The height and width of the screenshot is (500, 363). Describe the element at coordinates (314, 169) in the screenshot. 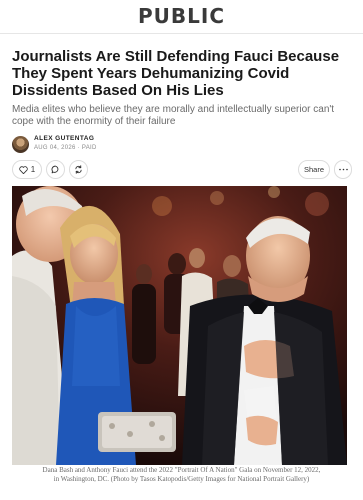

I see `share-button: Share` at that location.